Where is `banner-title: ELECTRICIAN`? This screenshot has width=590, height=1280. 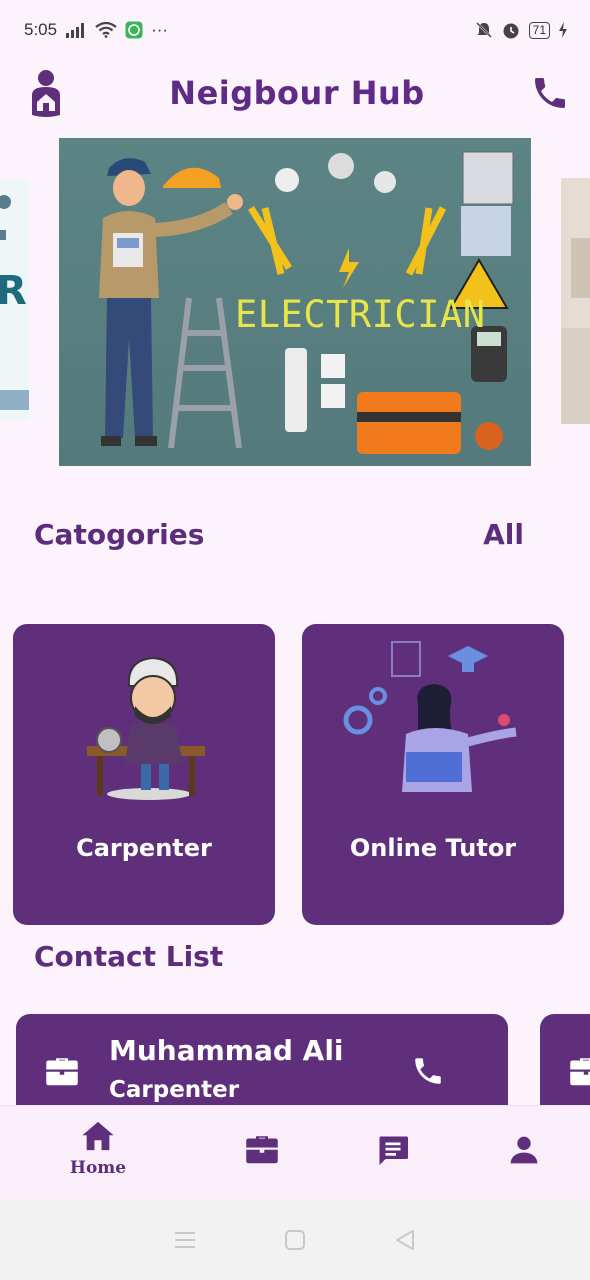
banner-title: ELECTRICIAN is located at coordinates (360, 314).